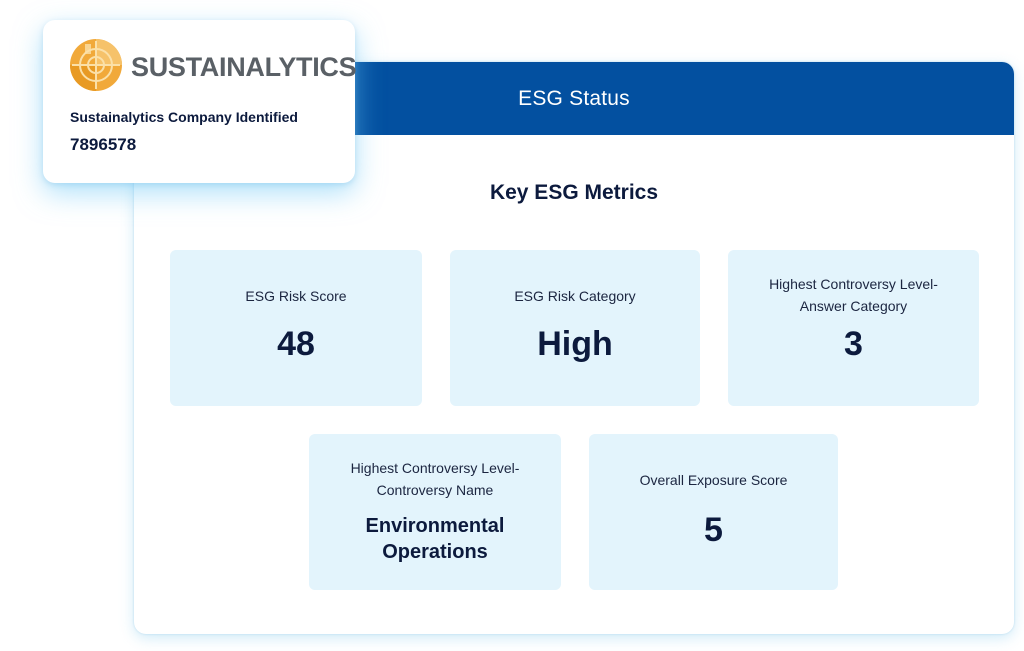 The width and height of the screenshot is (1024, 651). What do you see at coordinates (435, 490) in the screenshot?
I see `metric-label-line2: Controversy Name` at bounding box center [435, 490].